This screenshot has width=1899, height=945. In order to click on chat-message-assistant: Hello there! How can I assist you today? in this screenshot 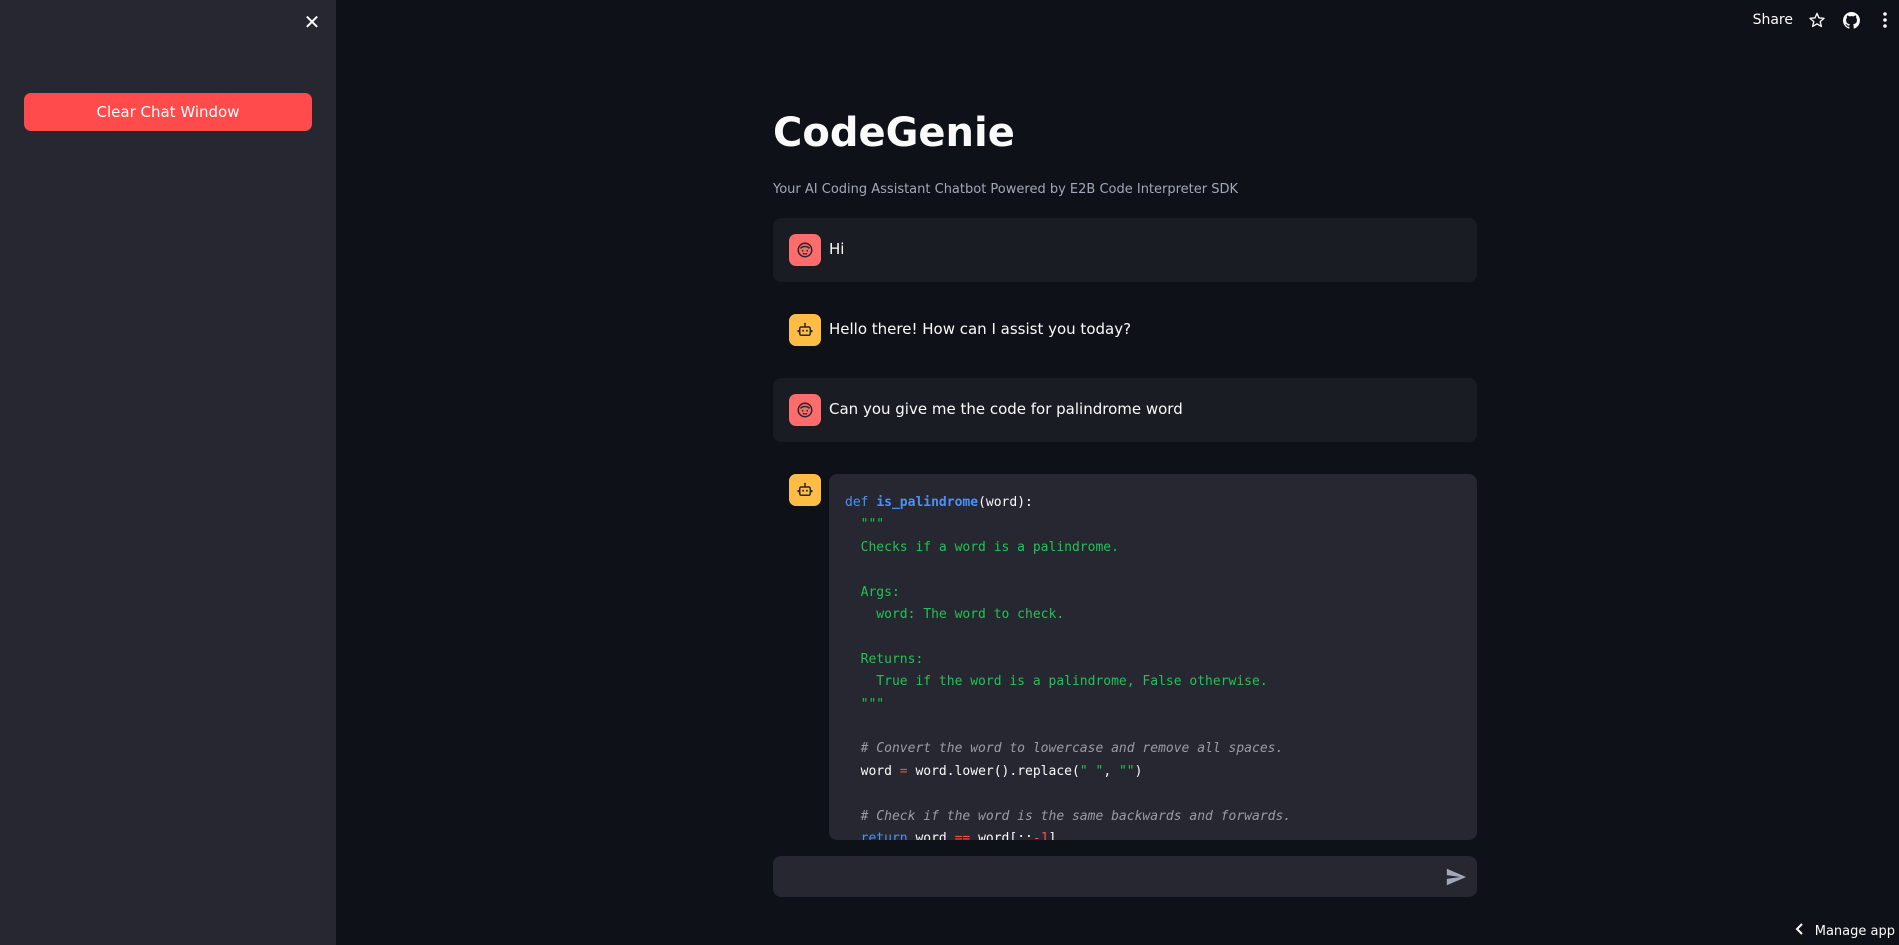, I will do `click(1125, 330)`.